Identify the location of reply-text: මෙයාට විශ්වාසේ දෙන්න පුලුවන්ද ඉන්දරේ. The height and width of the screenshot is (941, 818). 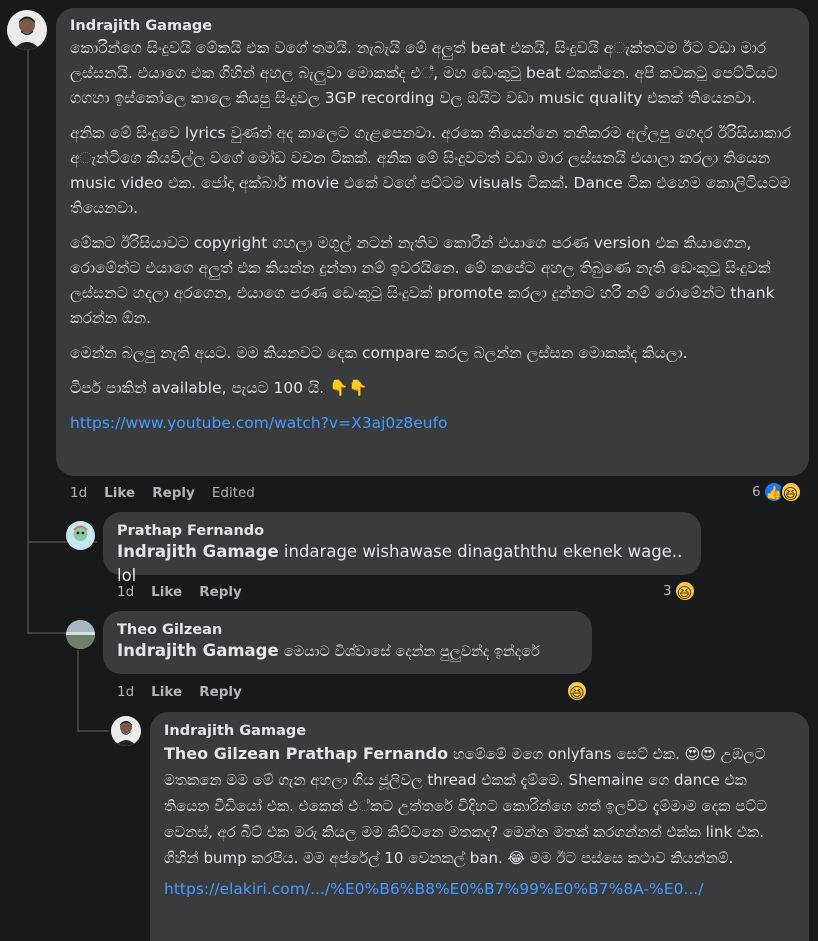
(411, 652).